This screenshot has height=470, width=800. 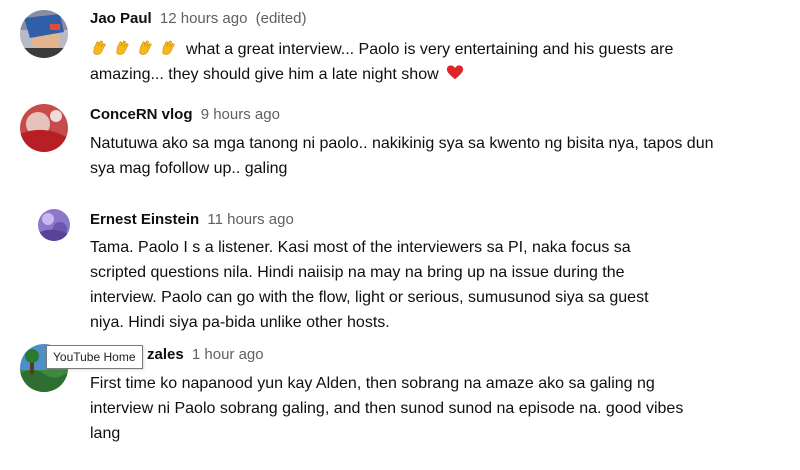 I want to click on edited-label: (edited), so click(x=281, y=18).